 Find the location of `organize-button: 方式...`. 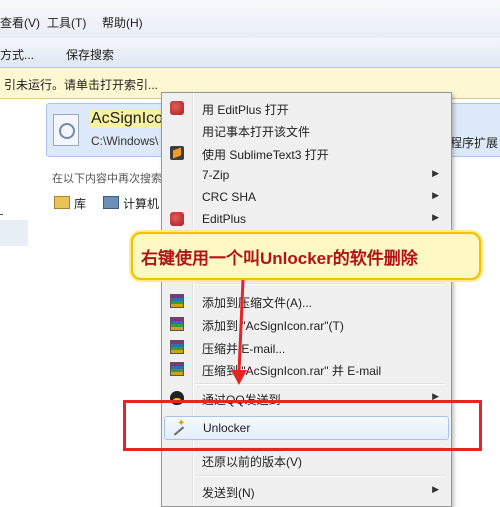

organize-button: 方式... is located at coordinates (17, 54).